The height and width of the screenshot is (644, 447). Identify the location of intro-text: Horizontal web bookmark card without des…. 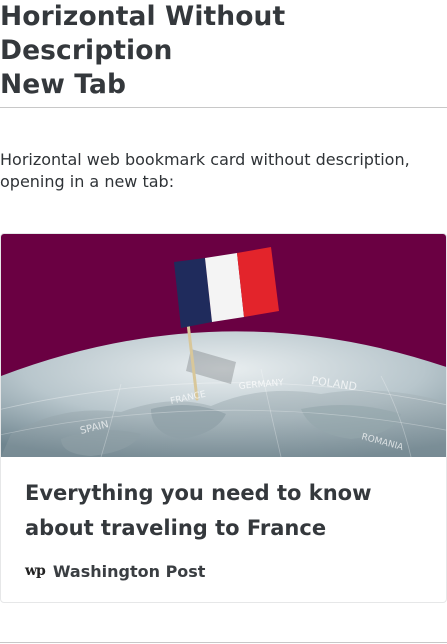
(205, 170).